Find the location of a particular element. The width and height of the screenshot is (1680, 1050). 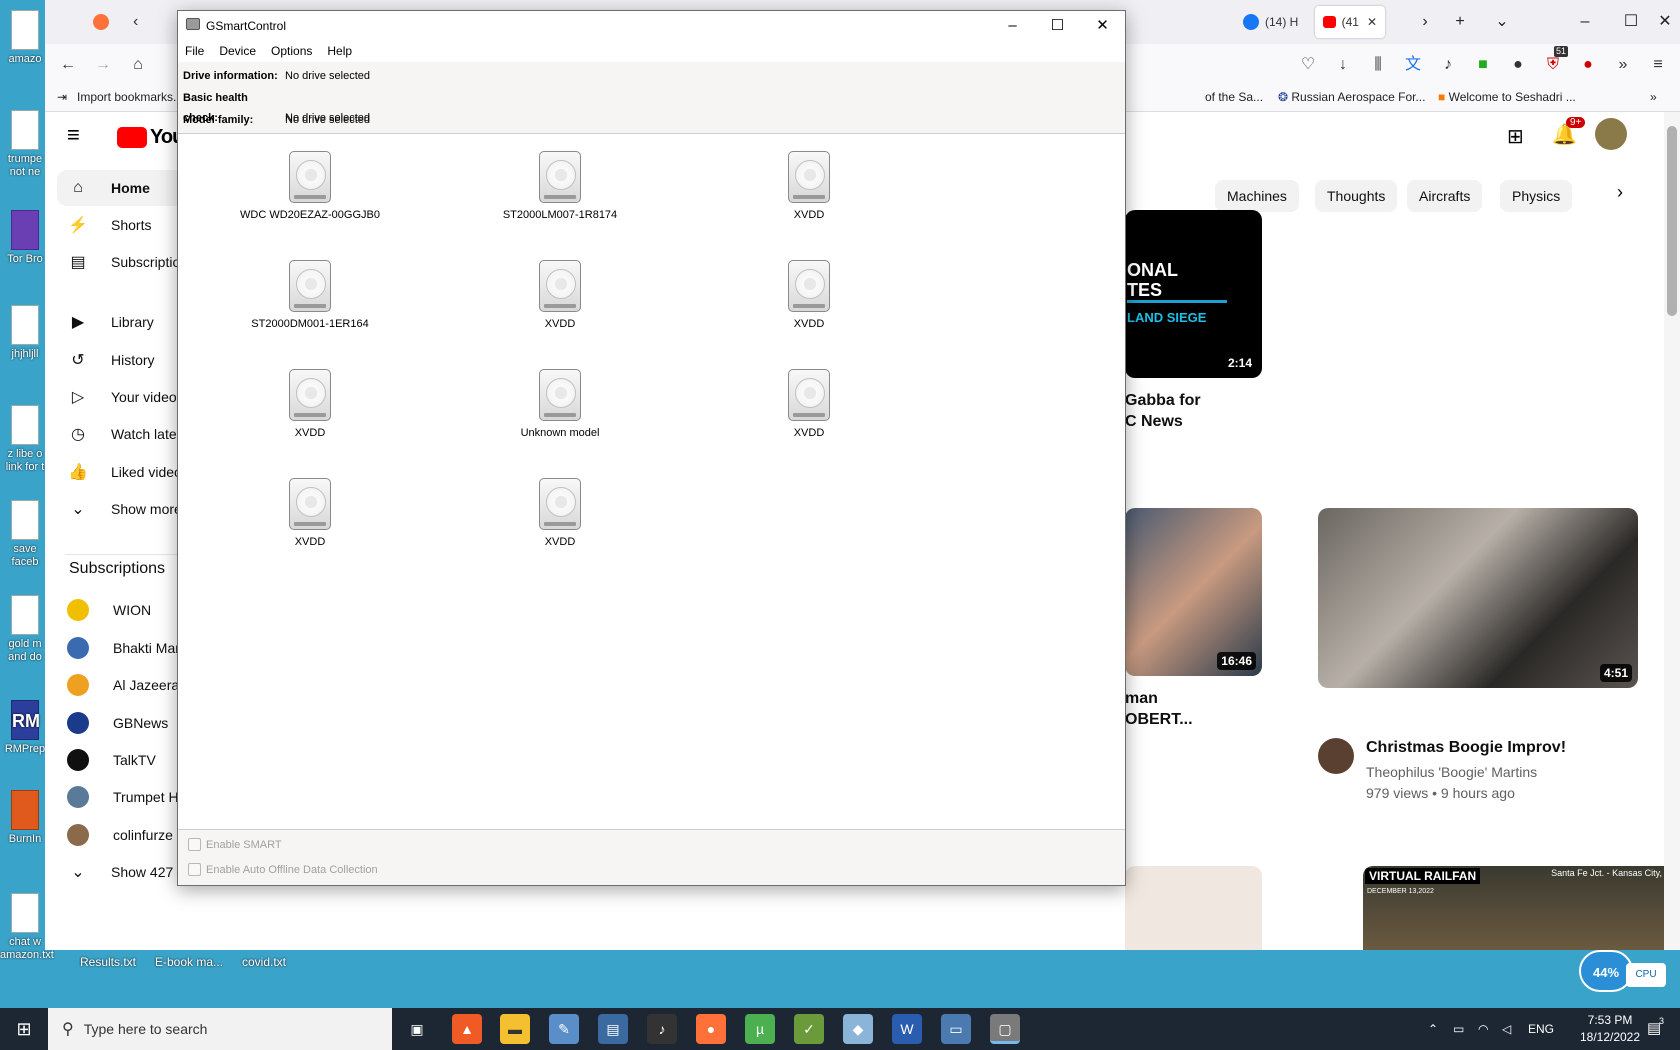

cpu-meter: 44% is located at coordinates (1606, 971).